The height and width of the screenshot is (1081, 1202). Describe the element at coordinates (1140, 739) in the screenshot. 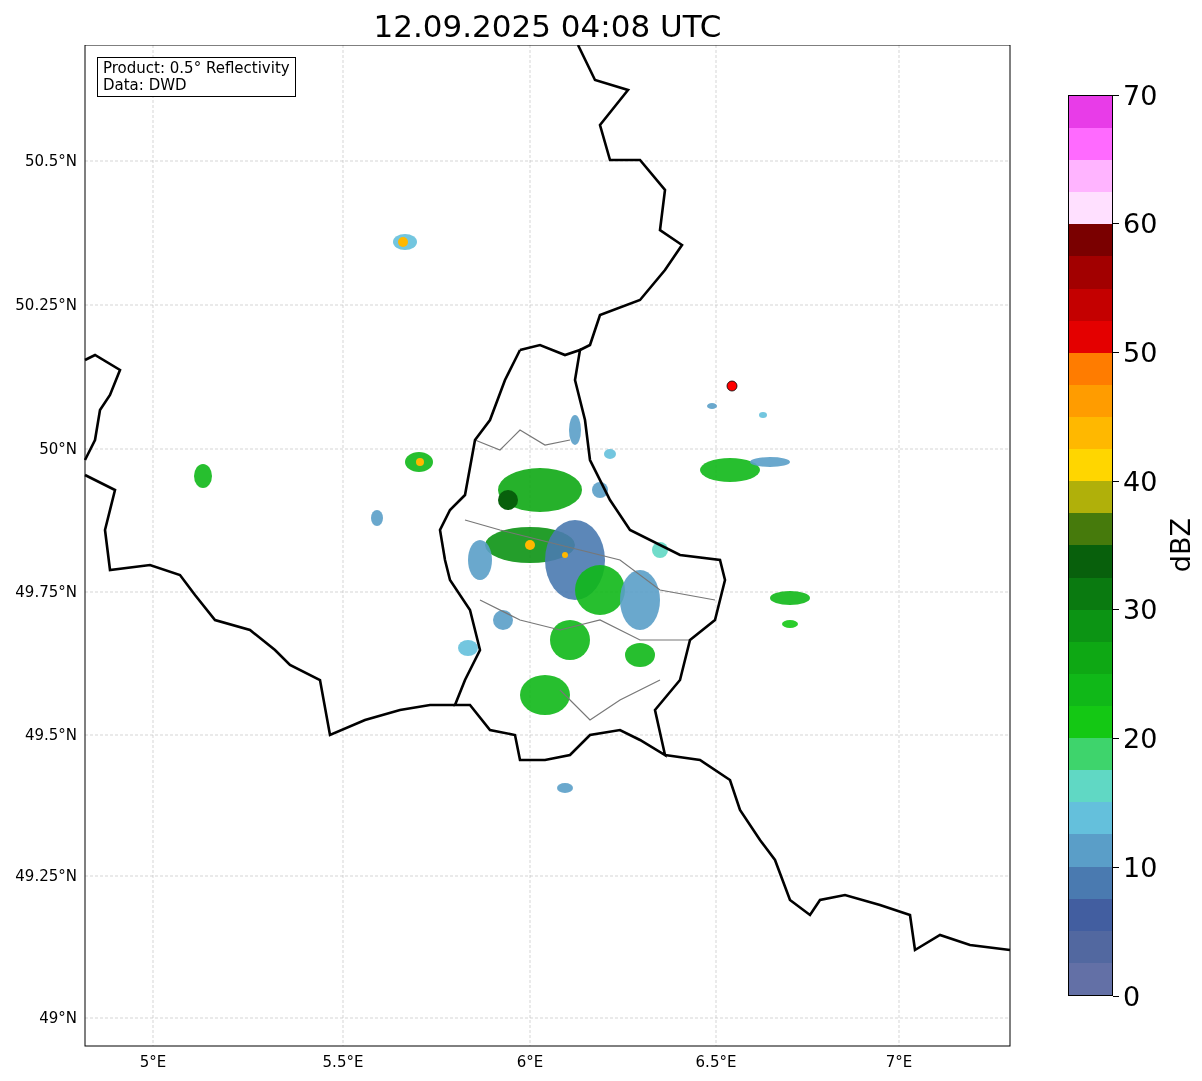

I see `colorbar-tick-label: 20` at that location.